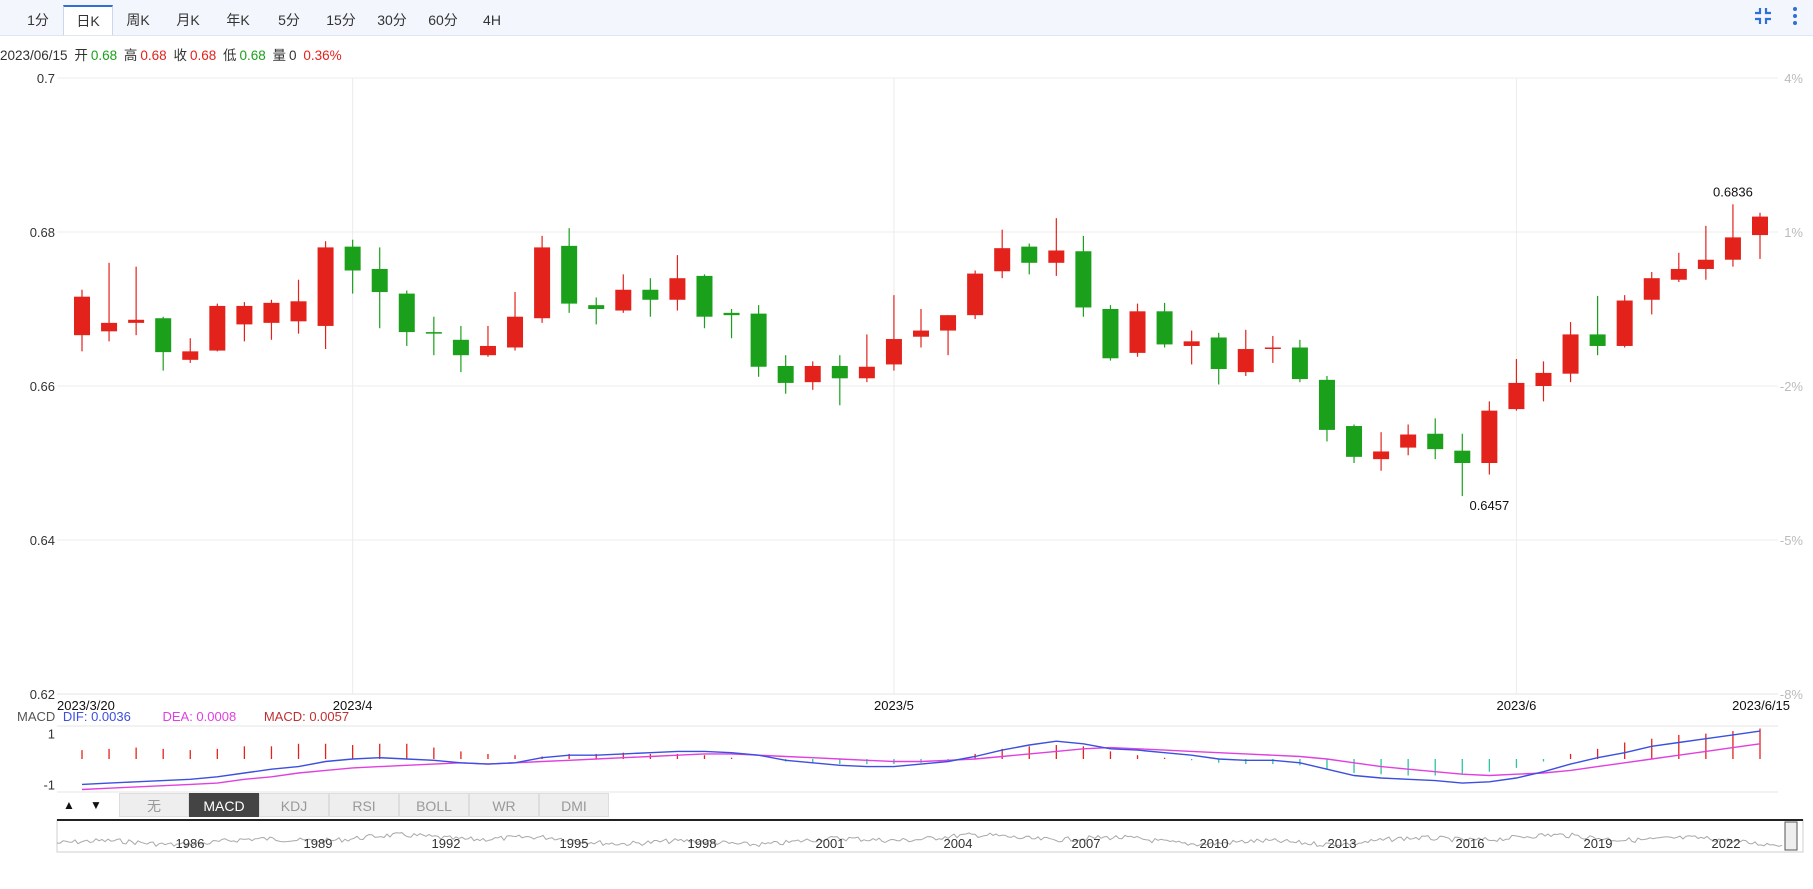  I want to click on navigator-year-label: 2022, so click(1726, 843).